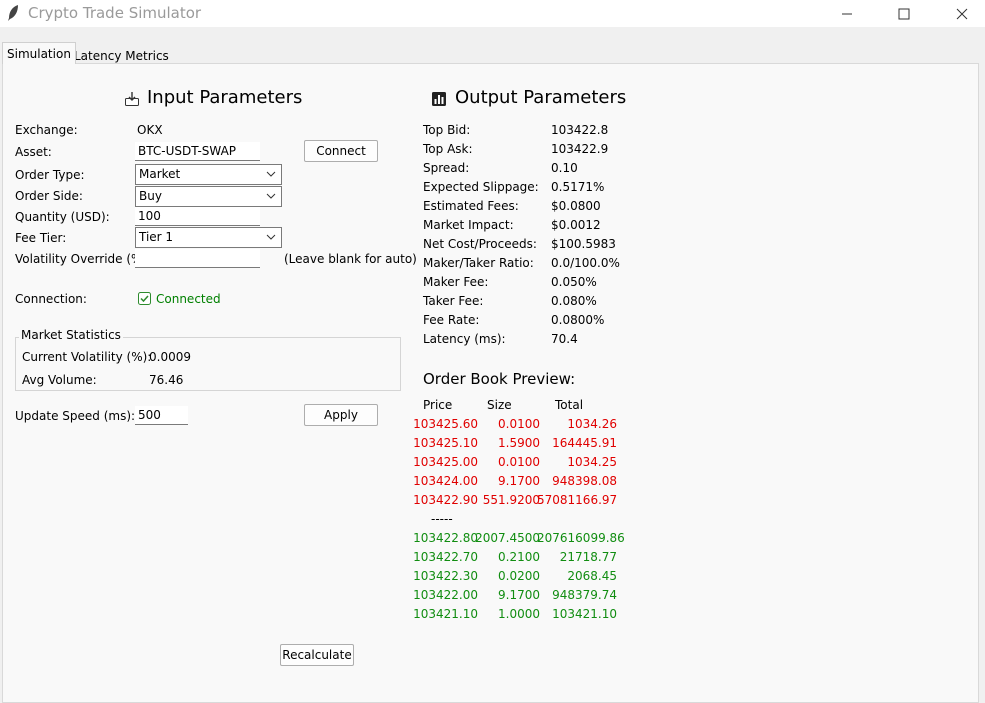 The width and height of the screenshot is (985, 703). I want to click on minimize-icon, so click(847, 13).